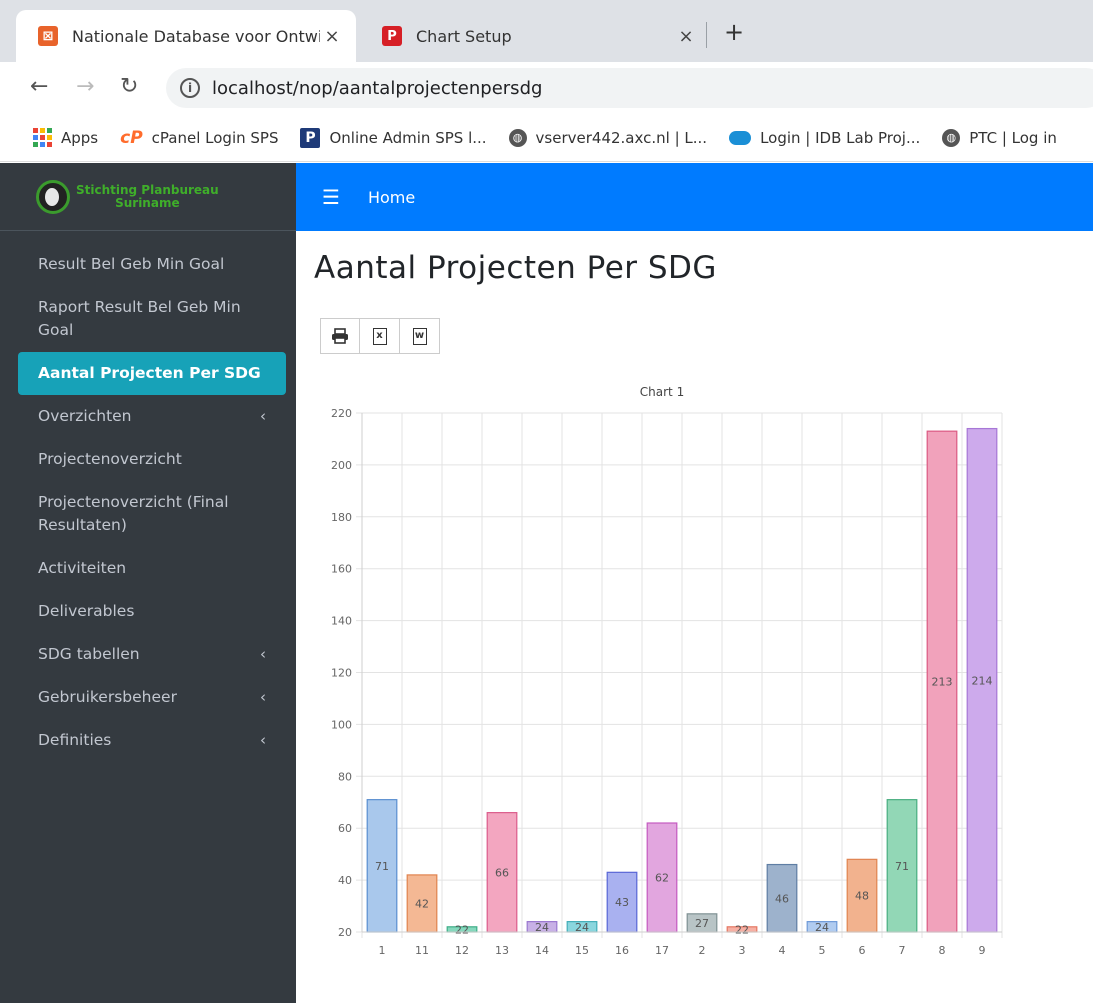  Describe the element at coordinates (85, 86) in the screenshot. I see `forward-icon: →` at that location.